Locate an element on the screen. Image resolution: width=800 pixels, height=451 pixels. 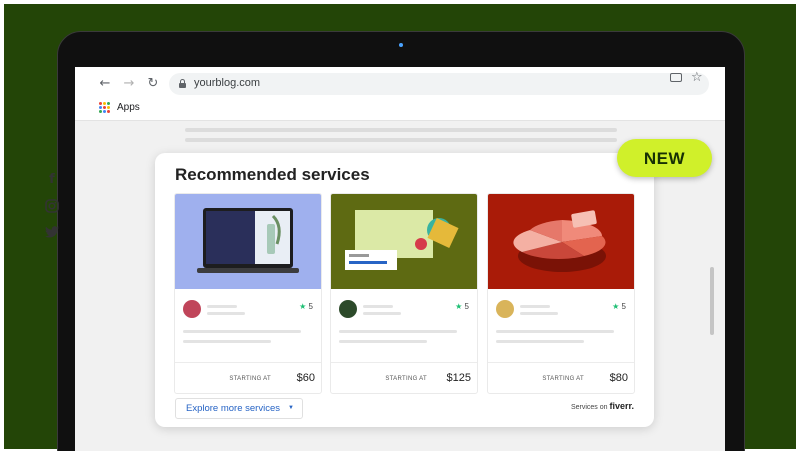
url-text: yourblog.com is located at coordinates (227, 83).